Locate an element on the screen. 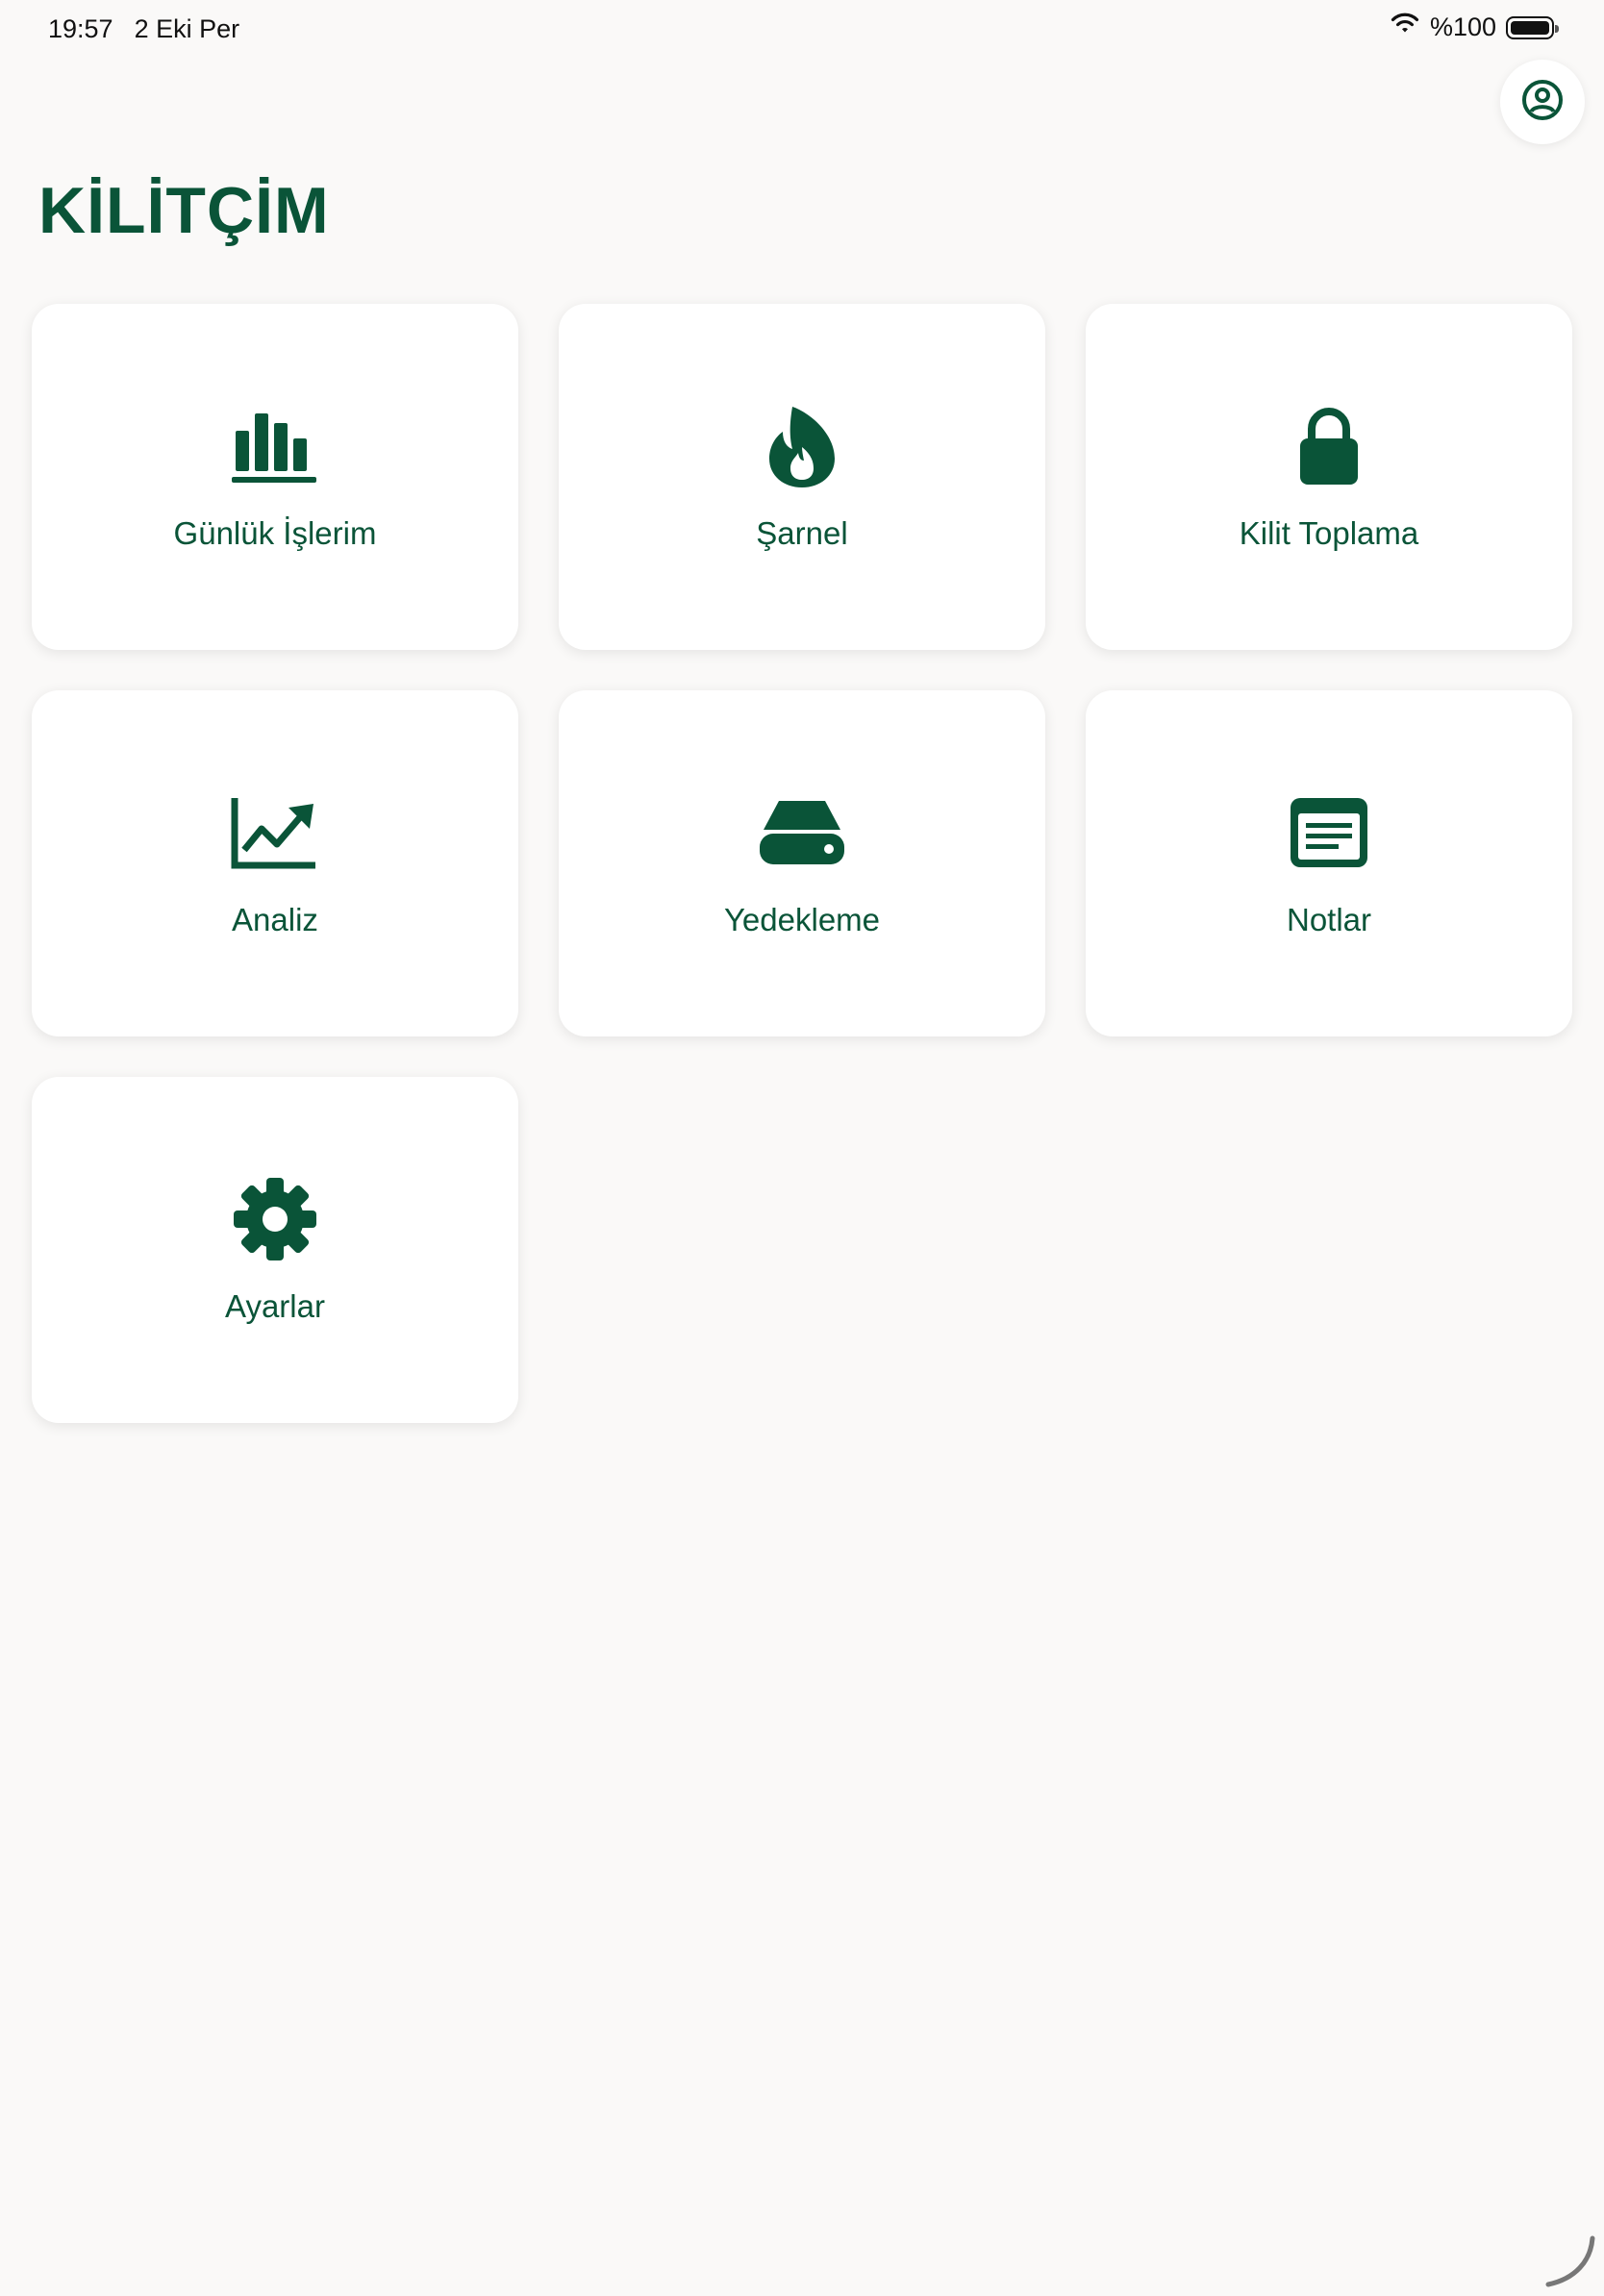 The width and height of the screenshot is (1604, 2296). tile-label: Günlük İşlerim is located at coordinates (275, 533).